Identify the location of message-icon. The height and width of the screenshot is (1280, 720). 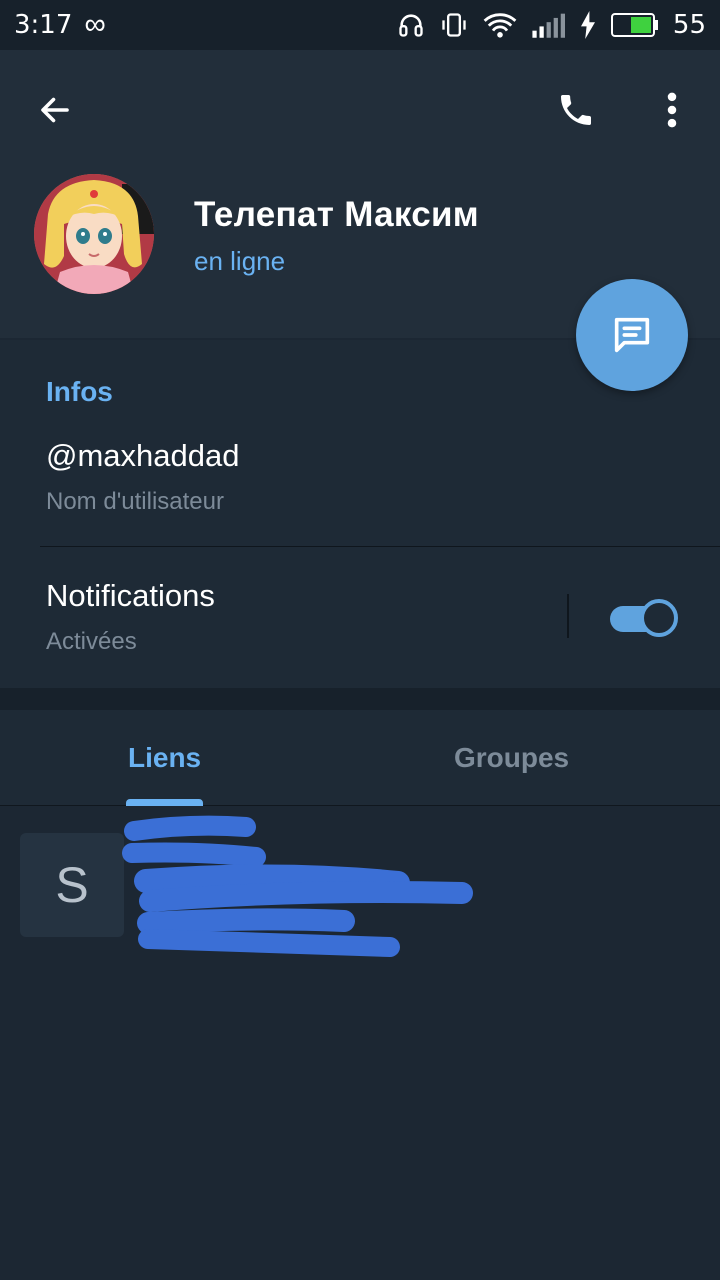
(632, 335).